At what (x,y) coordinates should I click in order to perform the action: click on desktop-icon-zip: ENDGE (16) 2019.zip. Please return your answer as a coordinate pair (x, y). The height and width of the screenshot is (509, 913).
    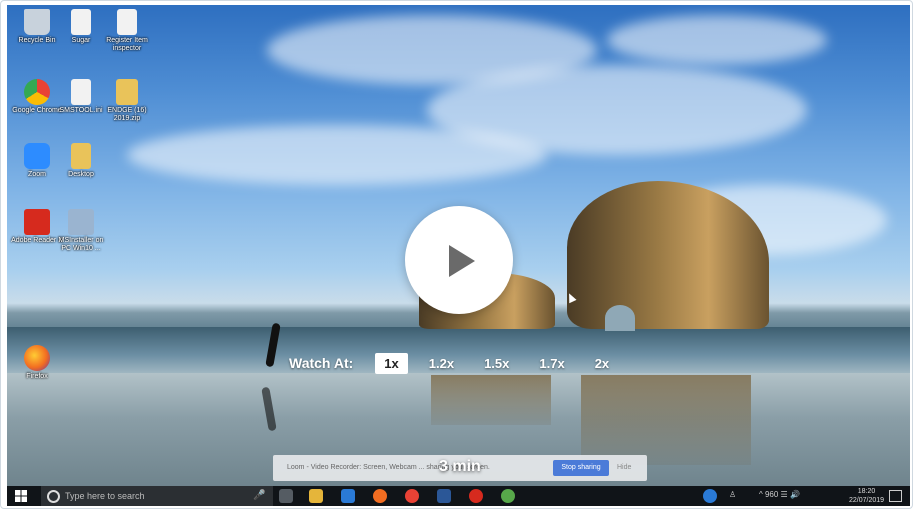
    Looking at the image, I should click on (127, 101).